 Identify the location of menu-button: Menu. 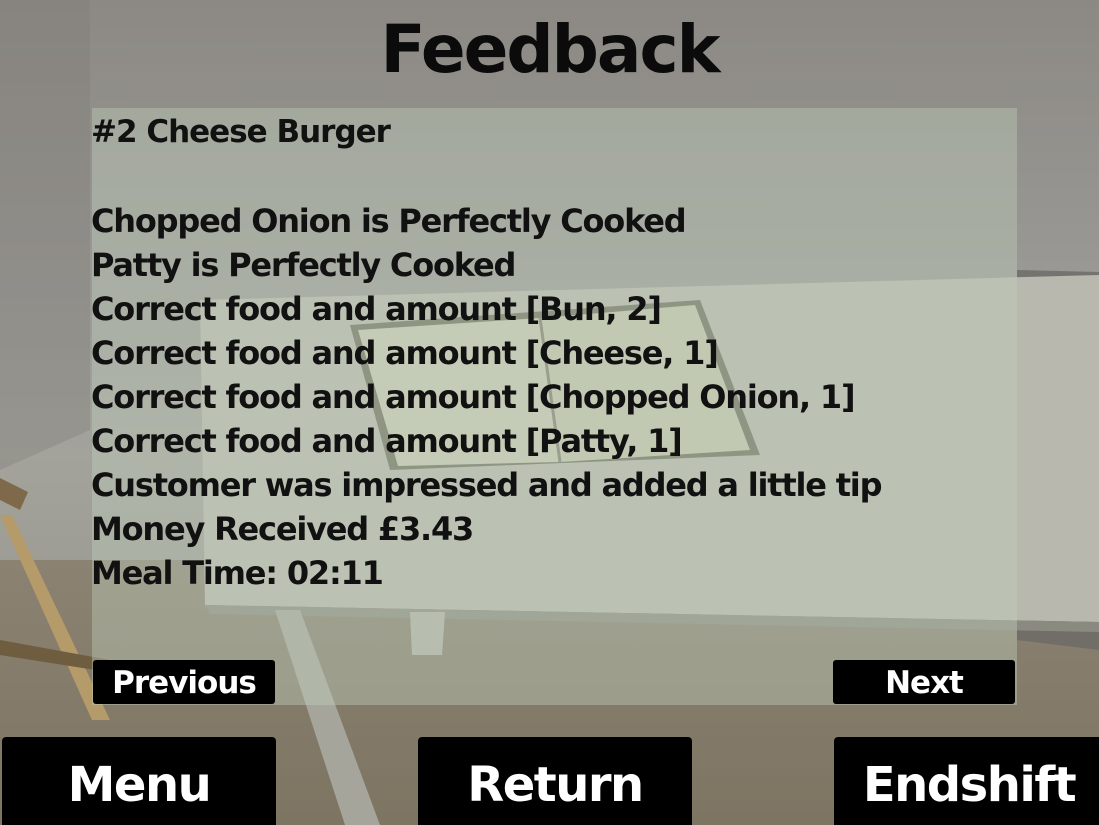
(139, 781).